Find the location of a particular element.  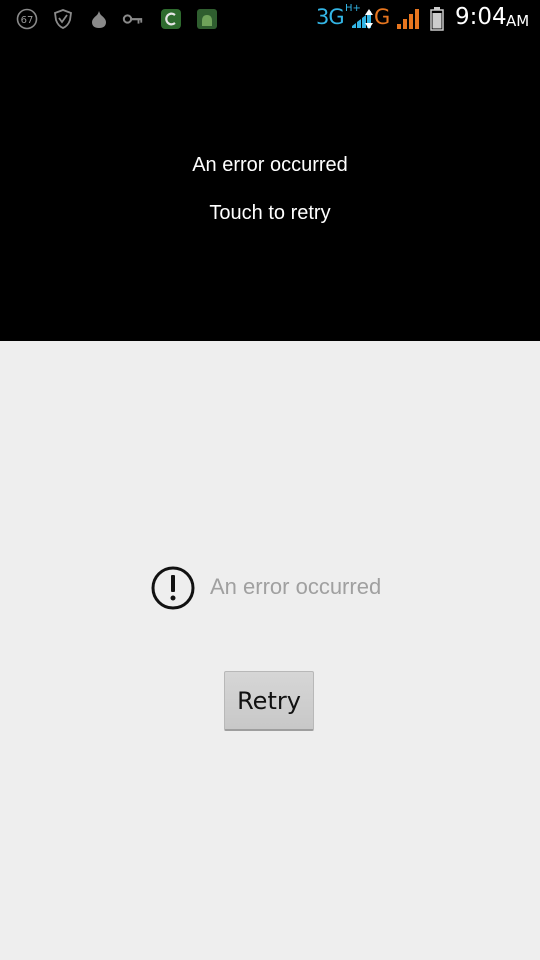

network-3g-label: 3G is located at coordinates (330, 17).